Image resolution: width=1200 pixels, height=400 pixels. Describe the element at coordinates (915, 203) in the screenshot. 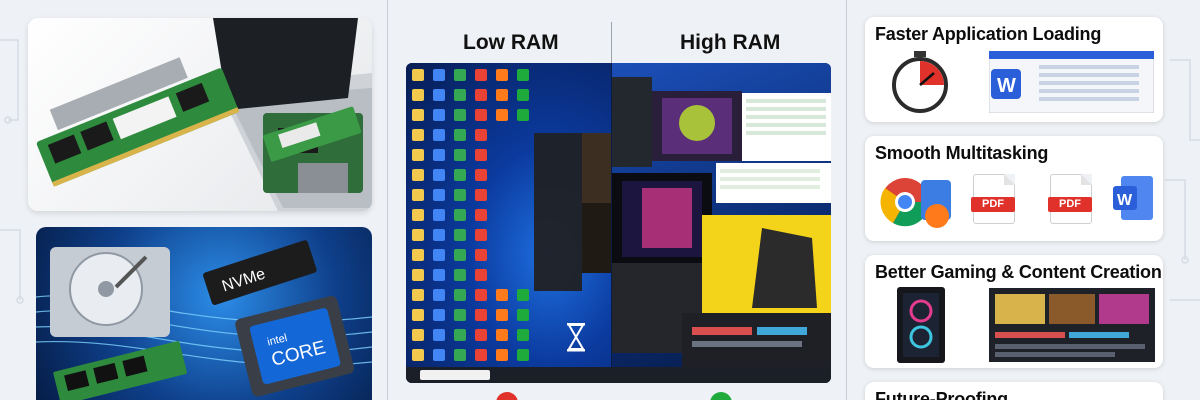

I see `chrome-icon` at that location.